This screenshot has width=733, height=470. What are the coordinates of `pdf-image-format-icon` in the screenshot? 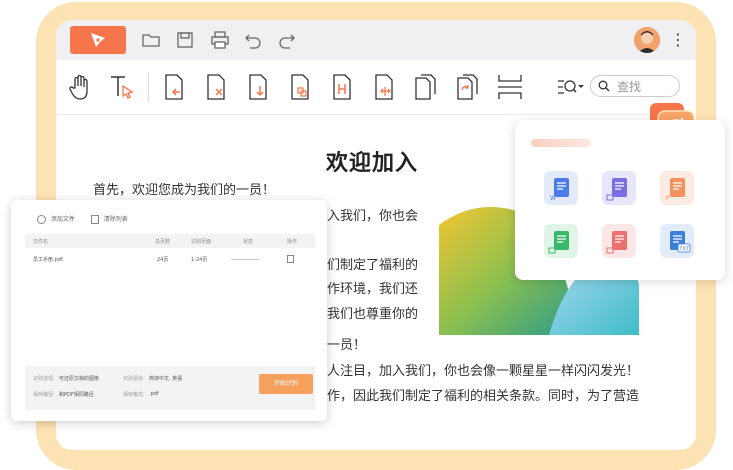 It's located at (619, 241).